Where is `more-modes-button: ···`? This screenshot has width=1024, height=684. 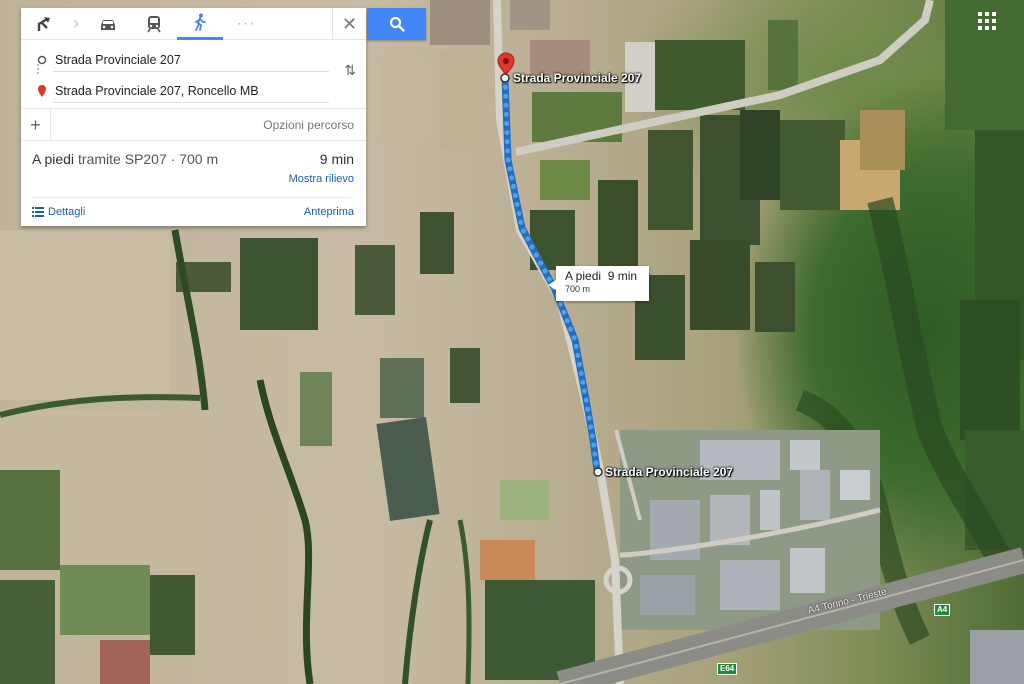 more-modes-button: ··· is located at coordinates (246, 24).